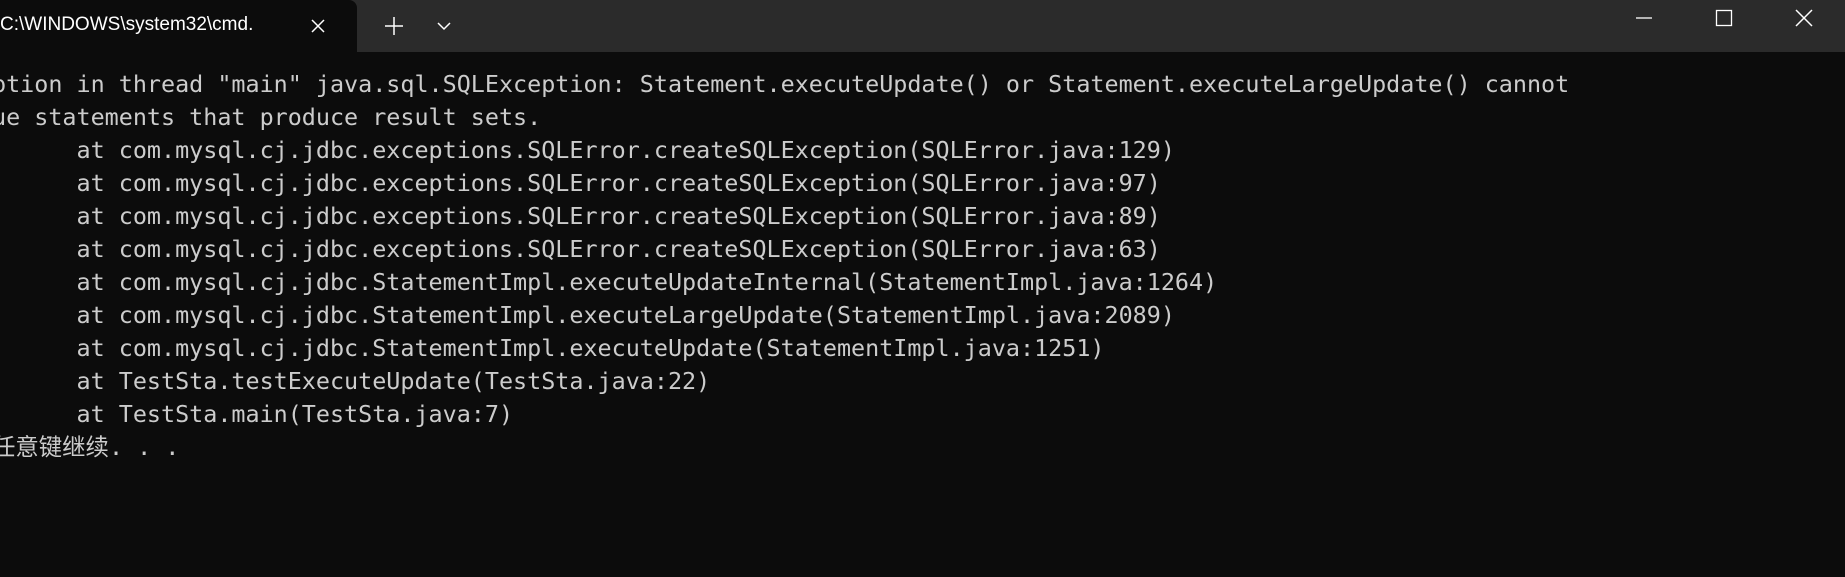 Image resolution: width=1845 pixels, height=577 pixels. What do you see at coordinates (271, 117) in the screenshot?
I see `console-line: ue statements that produce result sets.` at bounding box center [271, 117].